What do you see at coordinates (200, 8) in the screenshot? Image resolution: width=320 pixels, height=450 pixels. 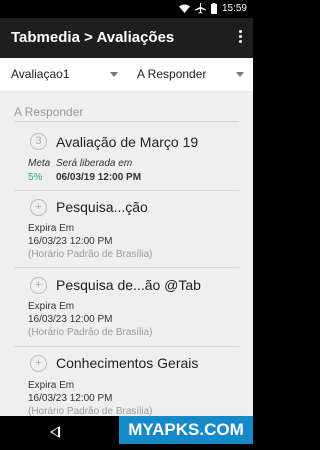 I see `airplane-icon` at bounding box center [200, 8].